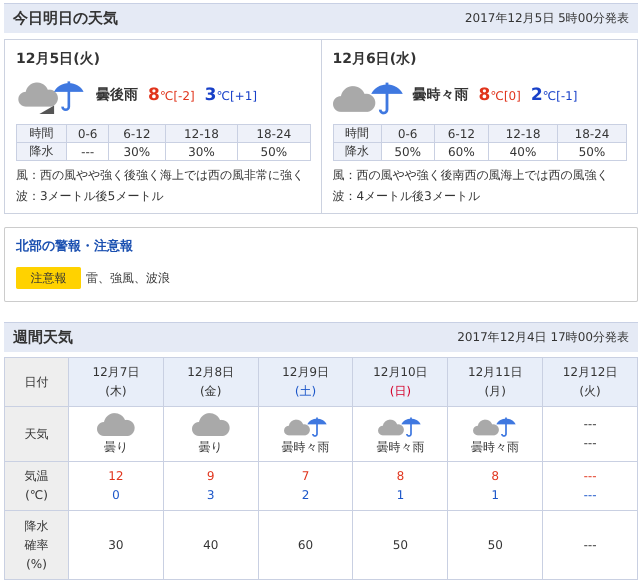  I want to click on date-text: 12月9日, so click(306, 372).